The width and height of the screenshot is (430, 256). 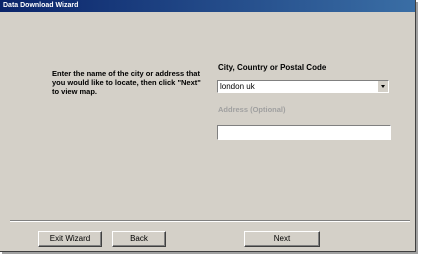 I want to click on chevron-down-icon, so click(x=382, y=86).